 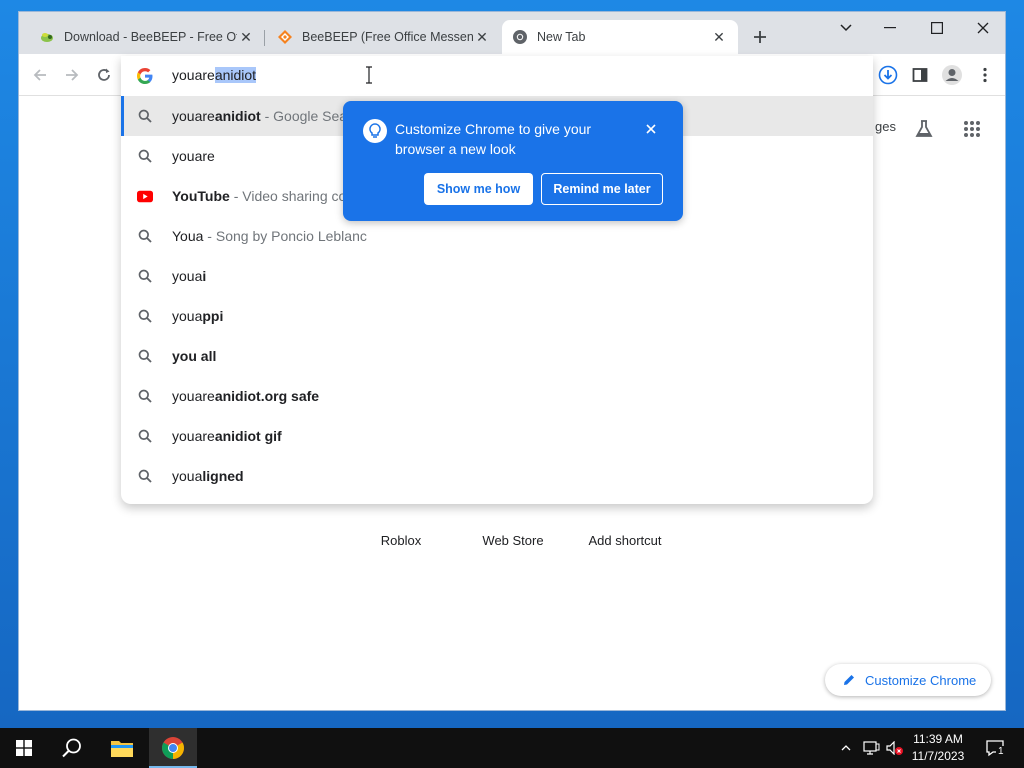 What do you see at coordinates (193, 396) in the screenshot?
I see `suggestion-typed: youare` at bounding box center [193, 396].